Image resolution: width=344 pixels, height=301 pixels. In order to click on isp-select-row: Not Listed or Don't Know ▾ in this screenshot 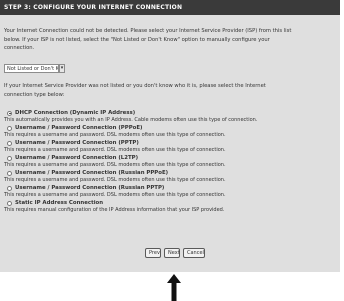, I will do `click(34, 68)`.